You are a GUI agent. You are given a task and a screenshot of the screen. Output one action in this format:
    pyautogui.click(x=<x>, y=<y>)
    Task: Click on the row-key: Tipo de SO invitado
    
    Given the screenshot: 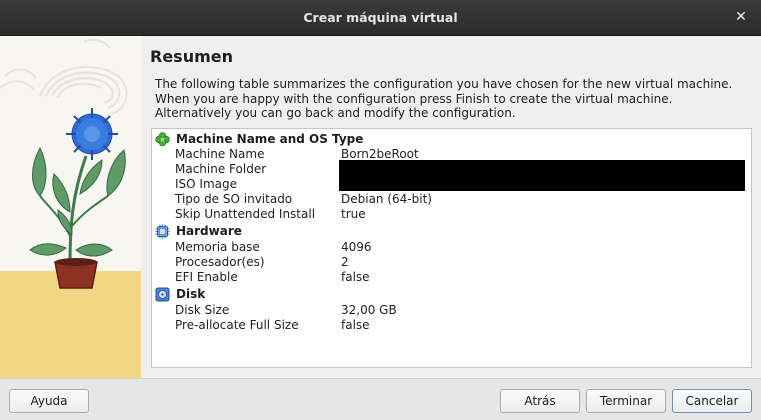 What is the action you would take?
    pyautogui.click(x=234, y=199)
    